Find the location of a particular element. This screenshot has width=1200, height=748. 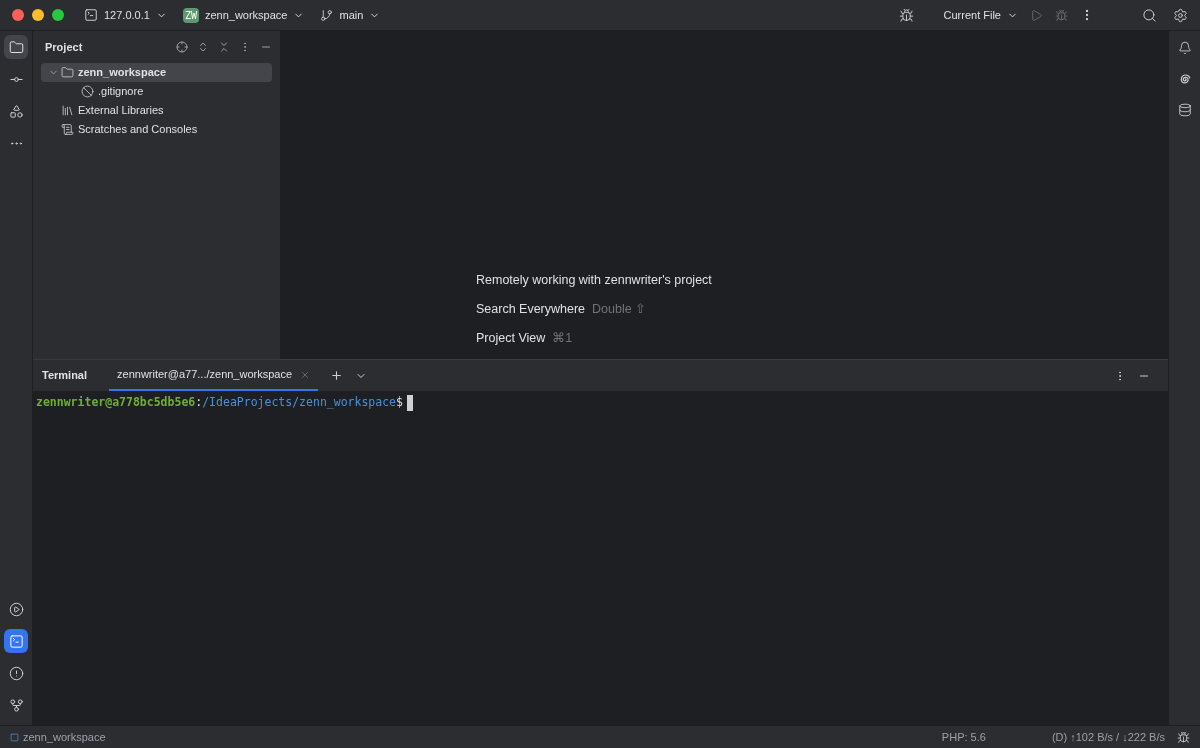

bell-icon is located at coordinates (1184, 48).